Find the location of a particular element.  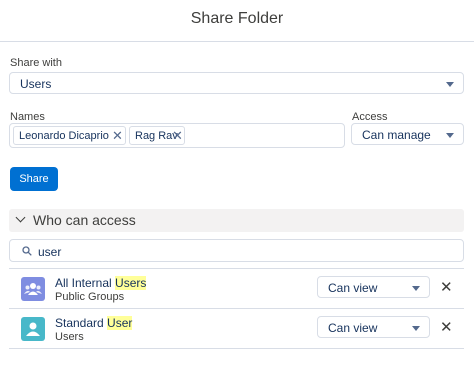

access-select: Can manage is located at coordinates (407, 134).